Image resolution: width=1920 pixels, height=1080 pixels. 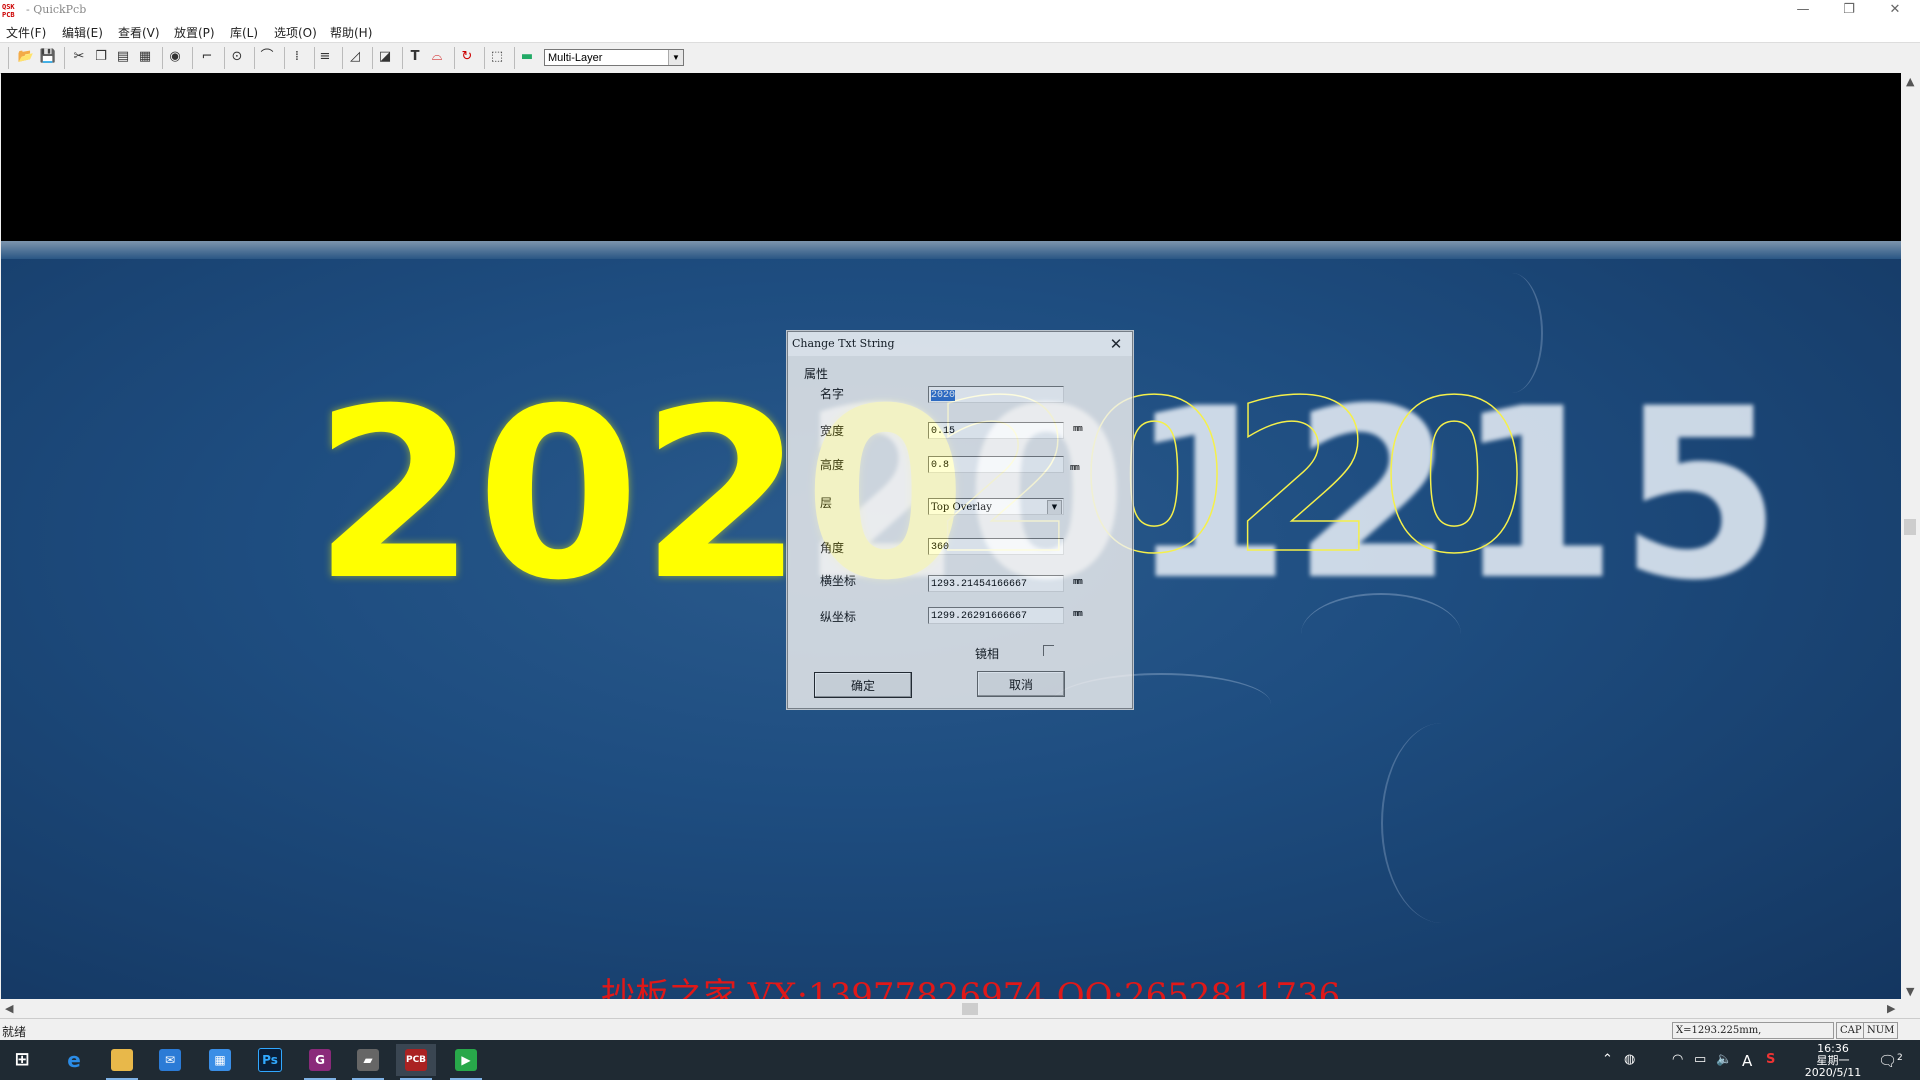 What do you see at coordinates (960, 11) in the screenshot?
I see `title-bar: QSK PCB - QuickPcb — ❐ ✕` at bounding box center [960, 11].